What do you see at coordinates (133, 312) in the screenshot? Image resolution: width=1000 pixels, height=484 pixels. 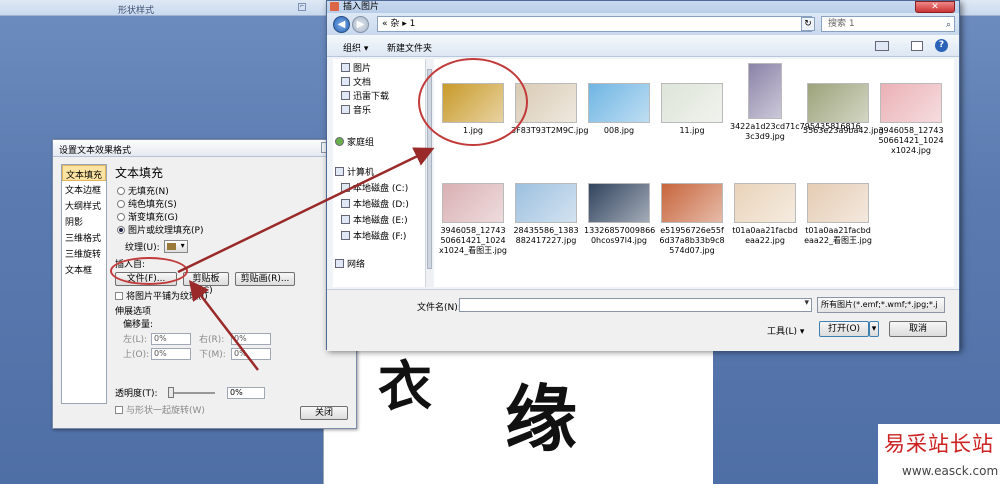 I see `stretch-options-label: 伸展选项` at bounding box center [133, 312].